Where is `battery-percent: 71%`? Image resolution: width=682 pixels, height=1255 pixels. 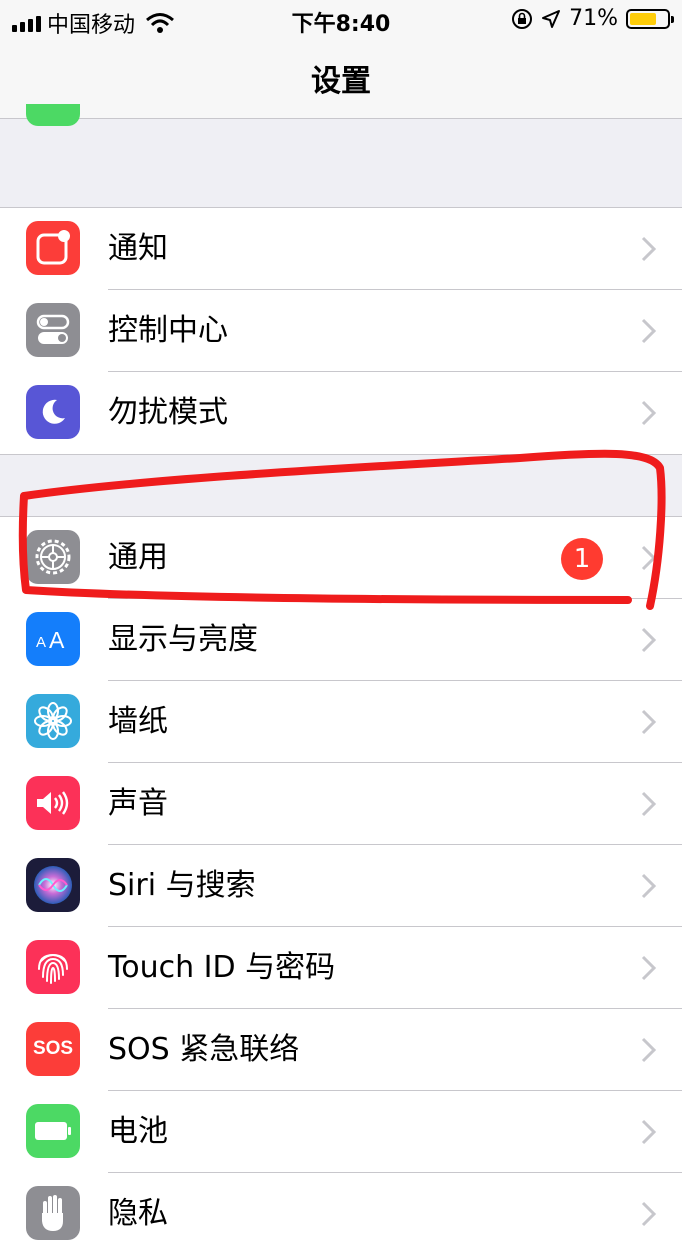
battery-percent: 71% is located at coordinates (593, 18).